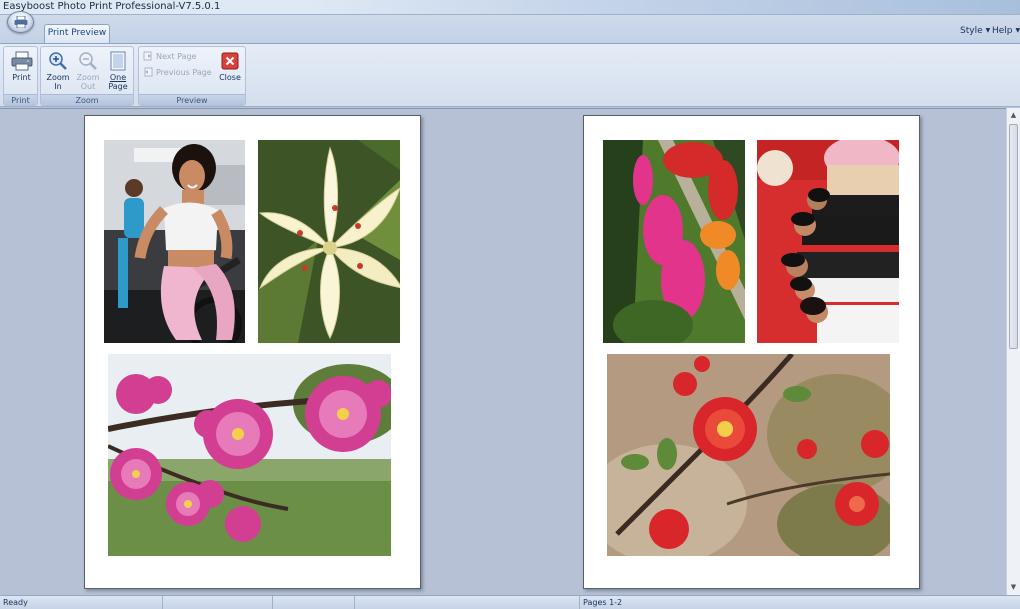  I want to click on tab-print-preview: Print Preview, so click(77, 33).